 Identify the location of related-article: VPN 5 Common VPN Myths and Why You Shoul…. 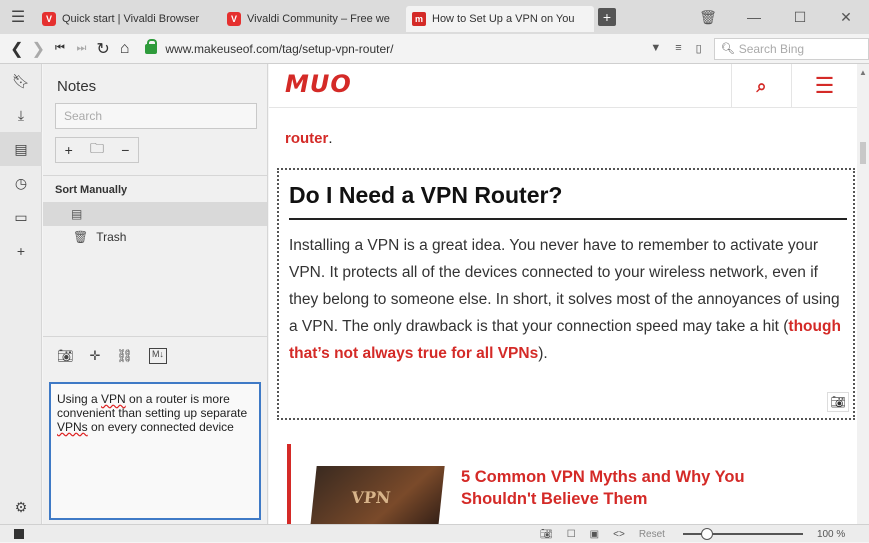
(567, 484).